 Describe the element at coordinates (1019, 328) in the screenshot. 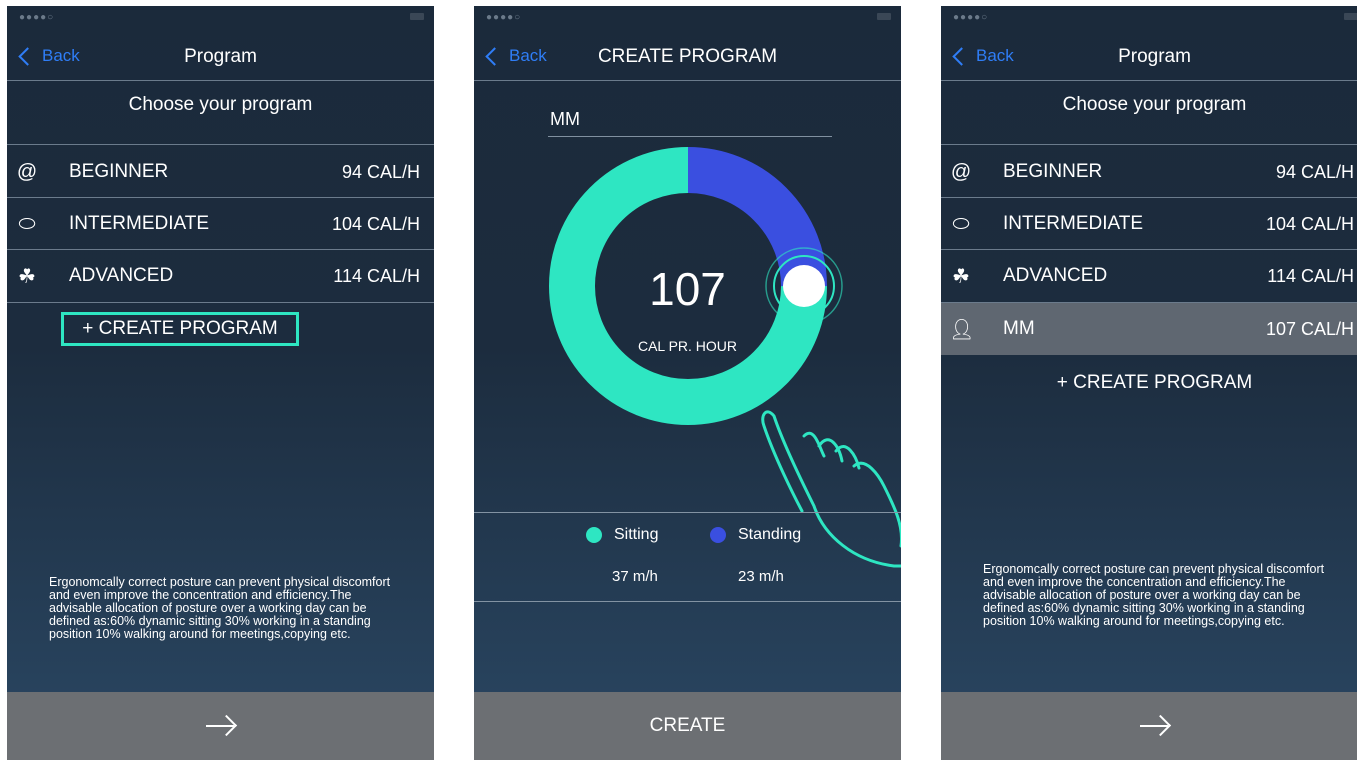

I see `program-name: MM` at that location.